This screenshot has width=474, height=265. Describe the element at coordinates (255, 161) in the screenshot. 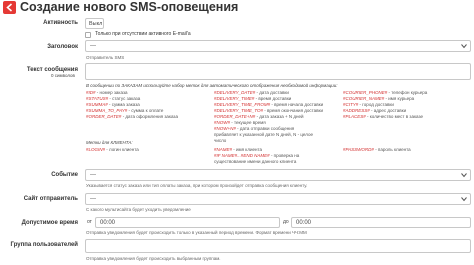

I see `tag-note: существование имени данного клиента` at that location.